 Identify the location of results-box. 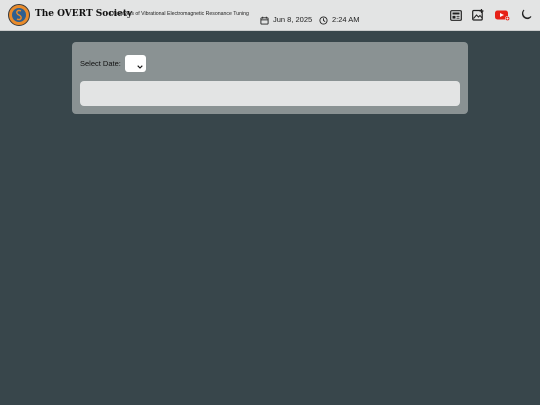
(270, 93).